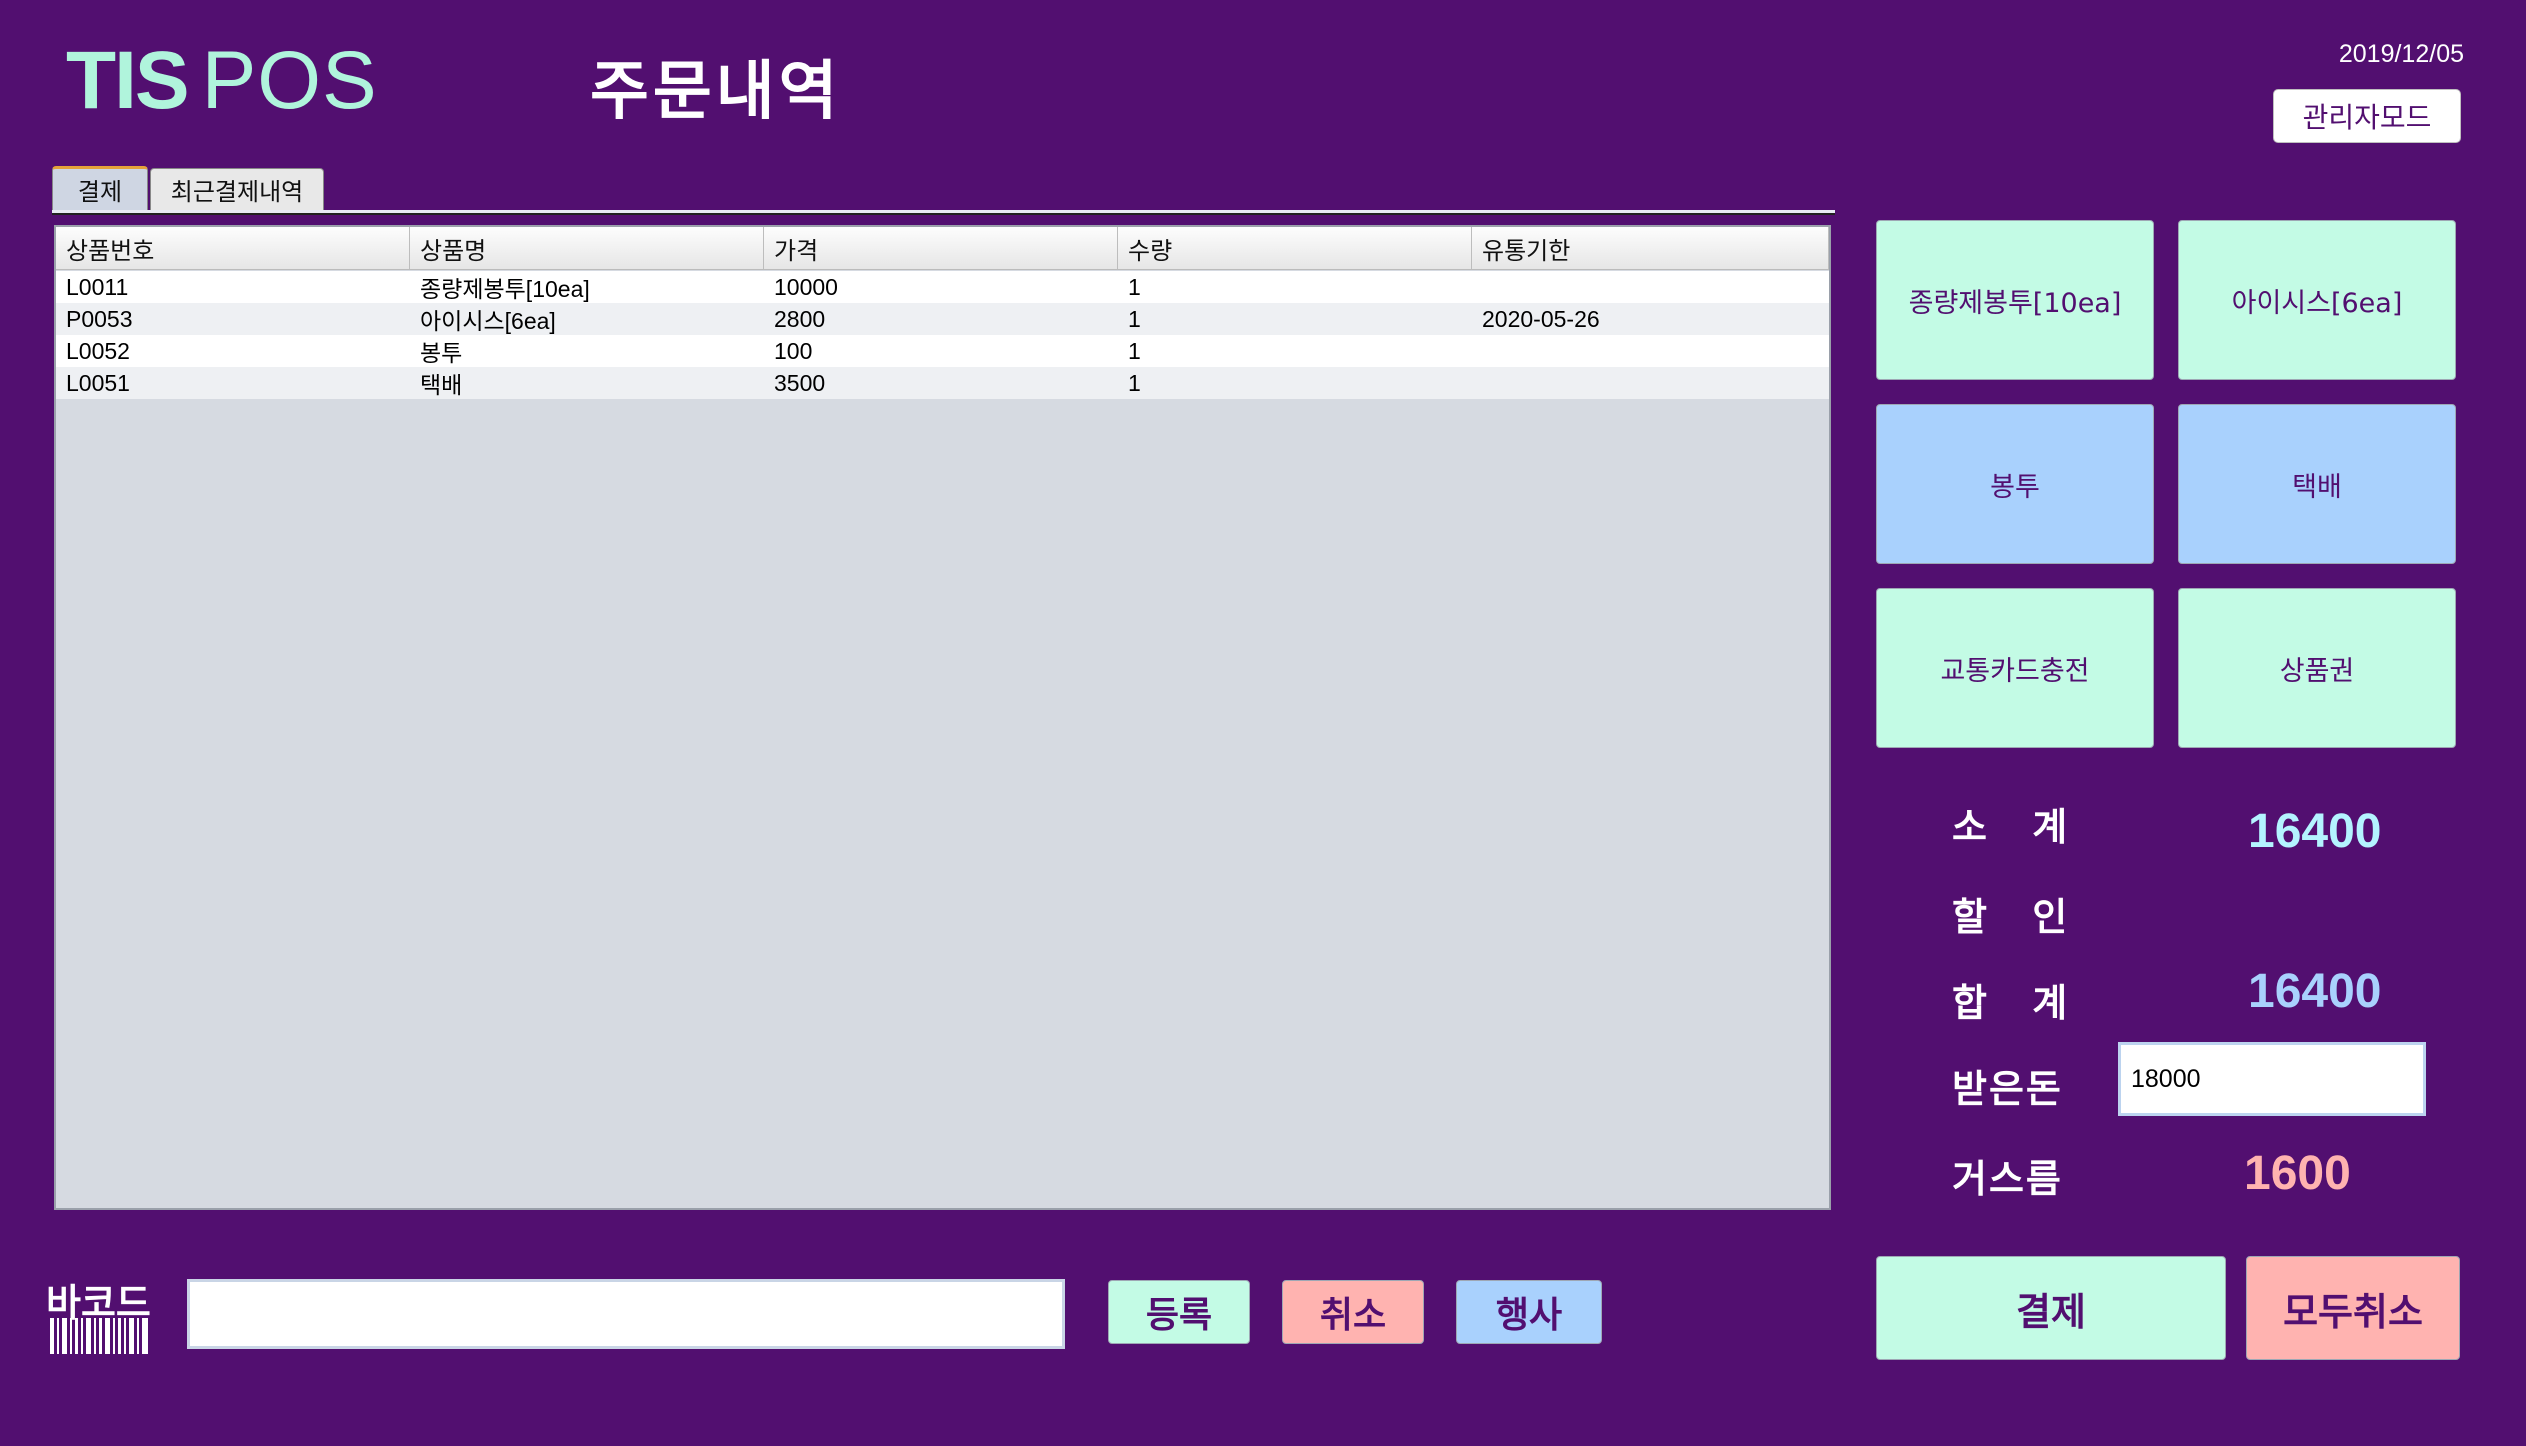 The height and width of the screenshot is (1446, 2526). Describe the element at coordinates (942, 319) in the screenshot. I see `table-row: P0053 아이시스[6ea] 2800 1 2020-05-26` at that location.